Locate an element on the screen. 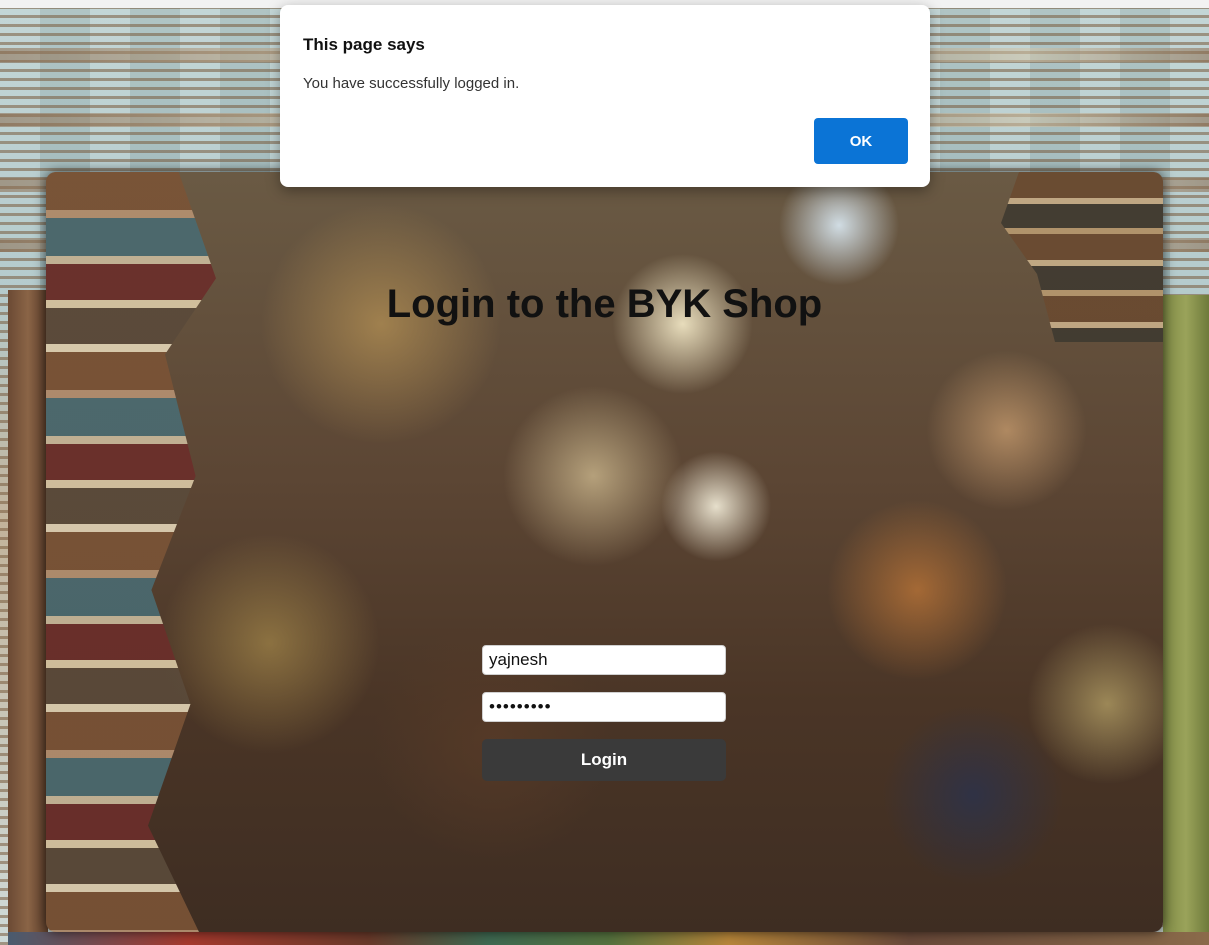 Image resolution: width=1209 pixels, height=945 pixels. dialog-message: You have successfully logged in. is located at coordinates (411, 83).